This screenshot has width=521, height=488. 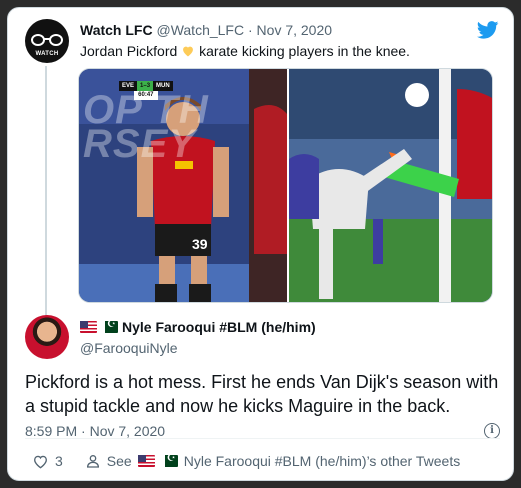 I want to click on nyle-avatar, so click(x=47, y=337).